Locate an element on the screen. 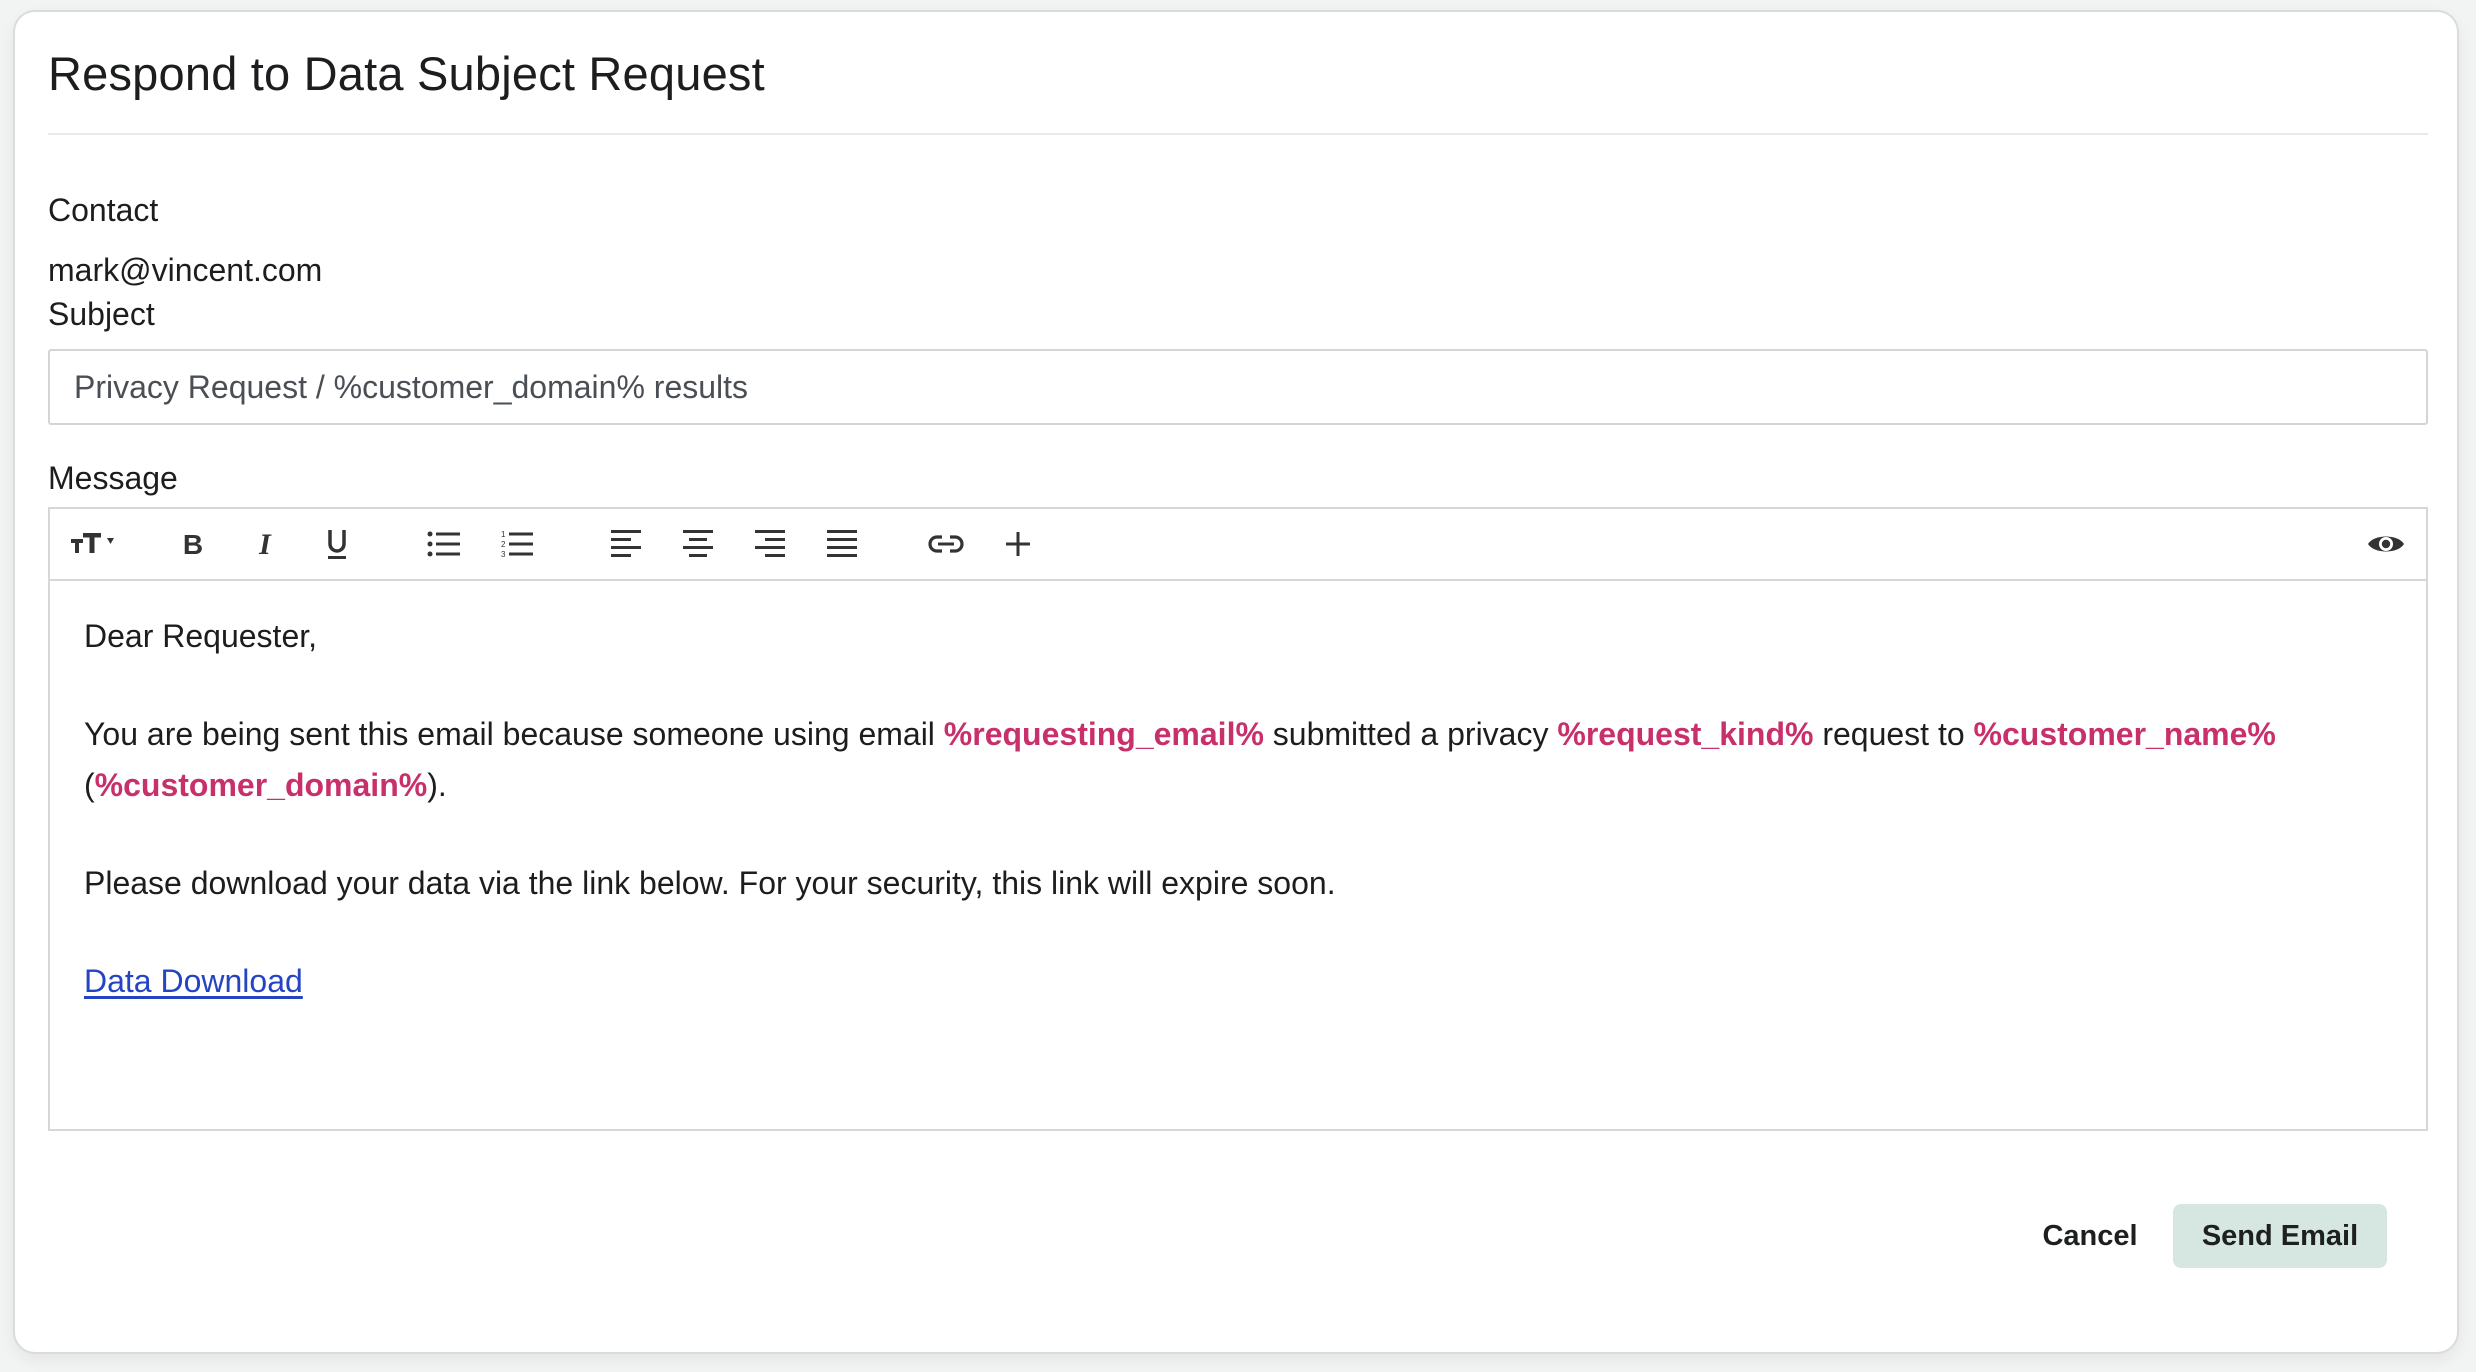 This screenshot has height=1372, width=2476. svg-text: 1 is located at coordinates (503, 534).